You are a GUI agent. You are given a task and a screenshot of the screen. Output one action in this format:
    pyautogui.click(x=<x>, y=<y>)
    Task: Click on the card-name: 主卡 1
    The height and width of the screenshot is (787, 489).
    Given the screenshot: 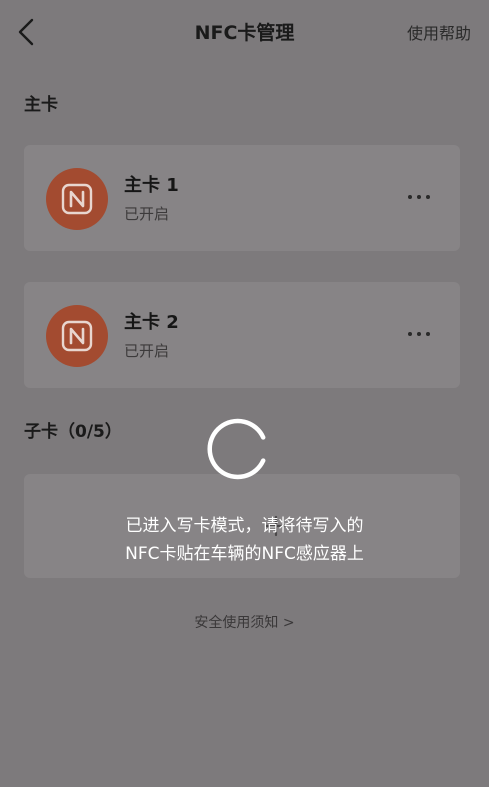 What is the action you would take?
    pyautogui.click(x=151, y=185)
    